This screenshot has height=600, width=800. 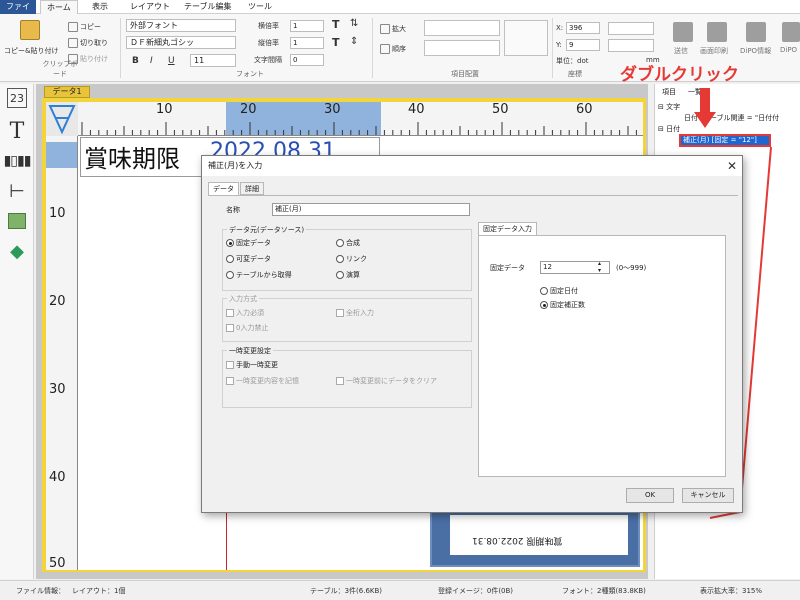 What do you see at coordinates (351, 259) in the screenshot?
I see `radio-link: リンク` at bounding box center [351, 259].